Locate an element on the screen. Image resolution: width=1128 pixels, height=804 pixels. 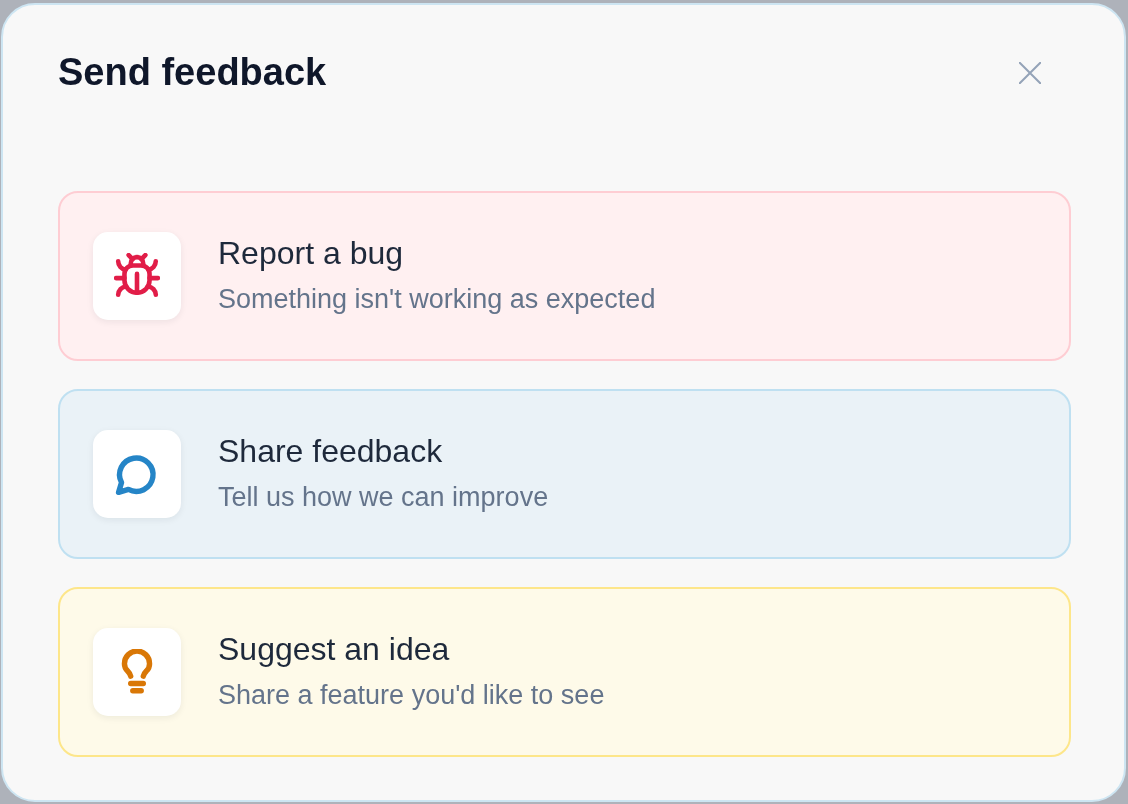
option-description: Tell us how we can improve is located at coordinates (383, 498).